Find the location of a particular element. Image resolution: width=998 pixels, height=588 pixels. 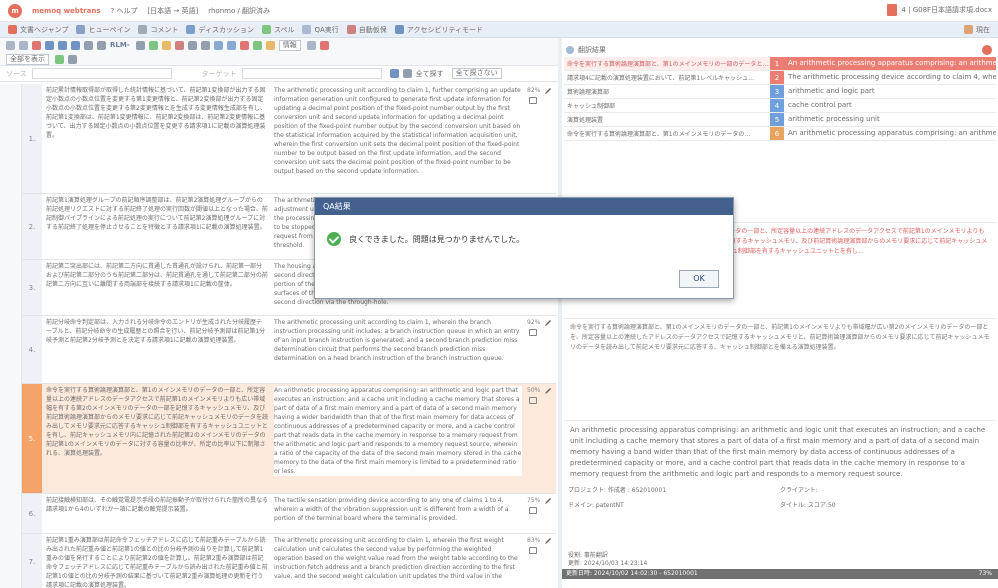

qa-result-dialog: QA結果 良くできました。問題は見つかりませんでした。 OK is located at coordinates (524, 248).